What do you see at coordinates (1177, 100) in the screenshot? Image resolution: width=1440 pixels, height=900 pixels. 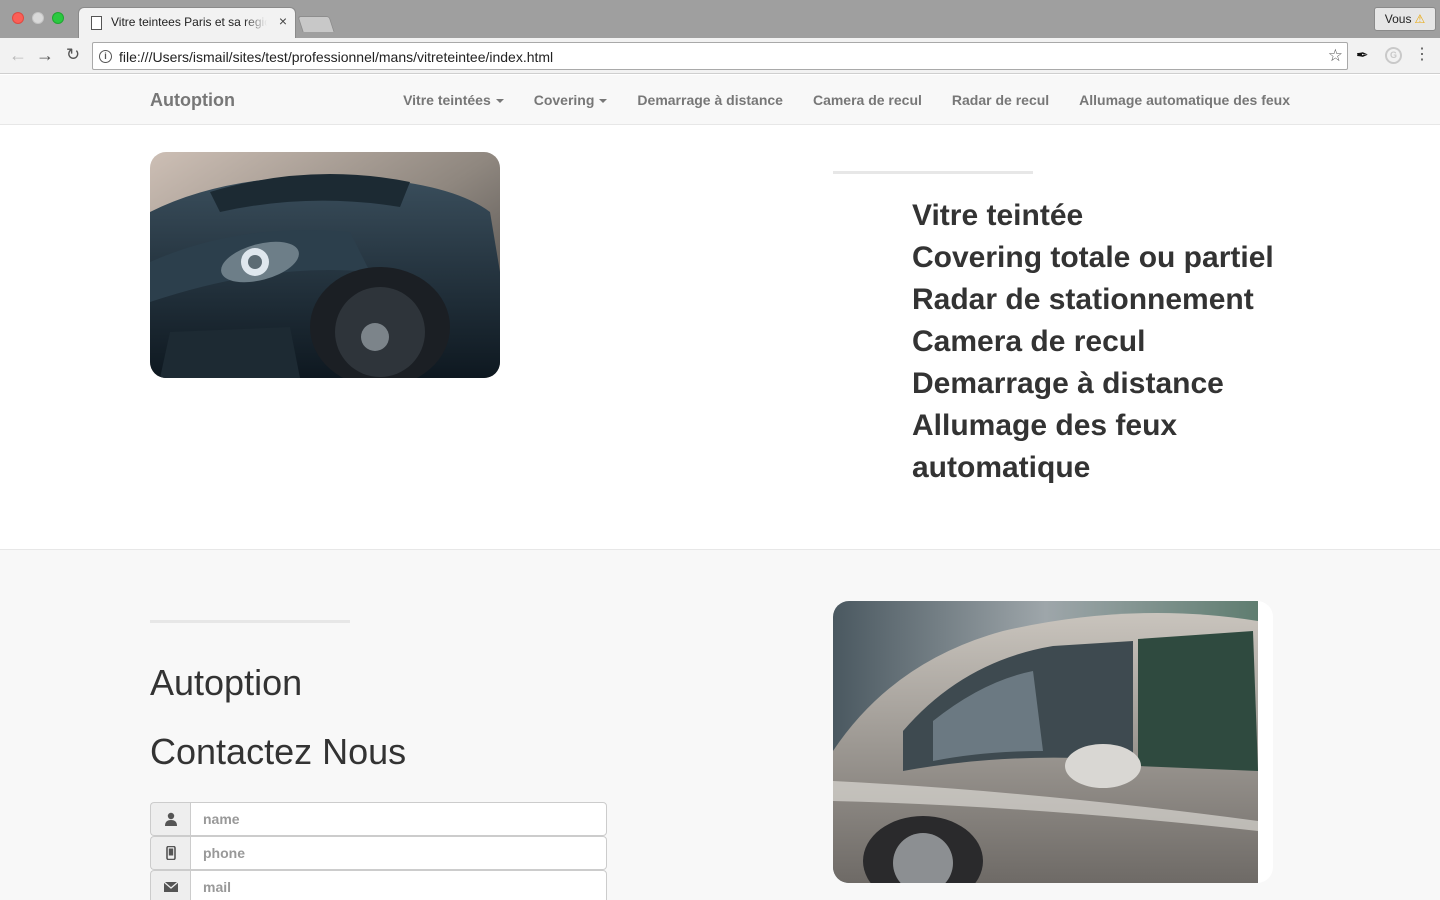 I see `nav-item-allumage: Allumage automatique des feux` at bounding box center [1177, 100].